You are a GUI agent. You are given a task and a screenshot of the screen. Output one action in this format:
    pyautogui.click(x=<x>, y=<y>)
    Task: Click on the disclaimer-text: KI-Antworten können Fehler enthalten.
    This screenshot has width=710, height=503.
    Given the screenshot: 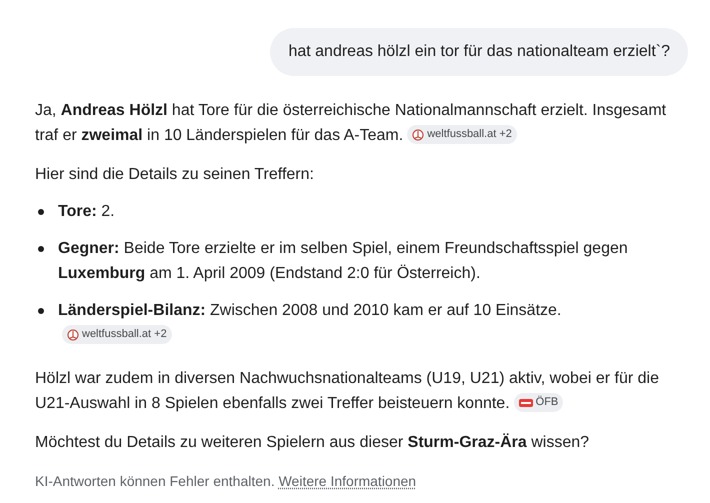 What is the action you would take?
    pyautogui.click(x=155, y=481)
    